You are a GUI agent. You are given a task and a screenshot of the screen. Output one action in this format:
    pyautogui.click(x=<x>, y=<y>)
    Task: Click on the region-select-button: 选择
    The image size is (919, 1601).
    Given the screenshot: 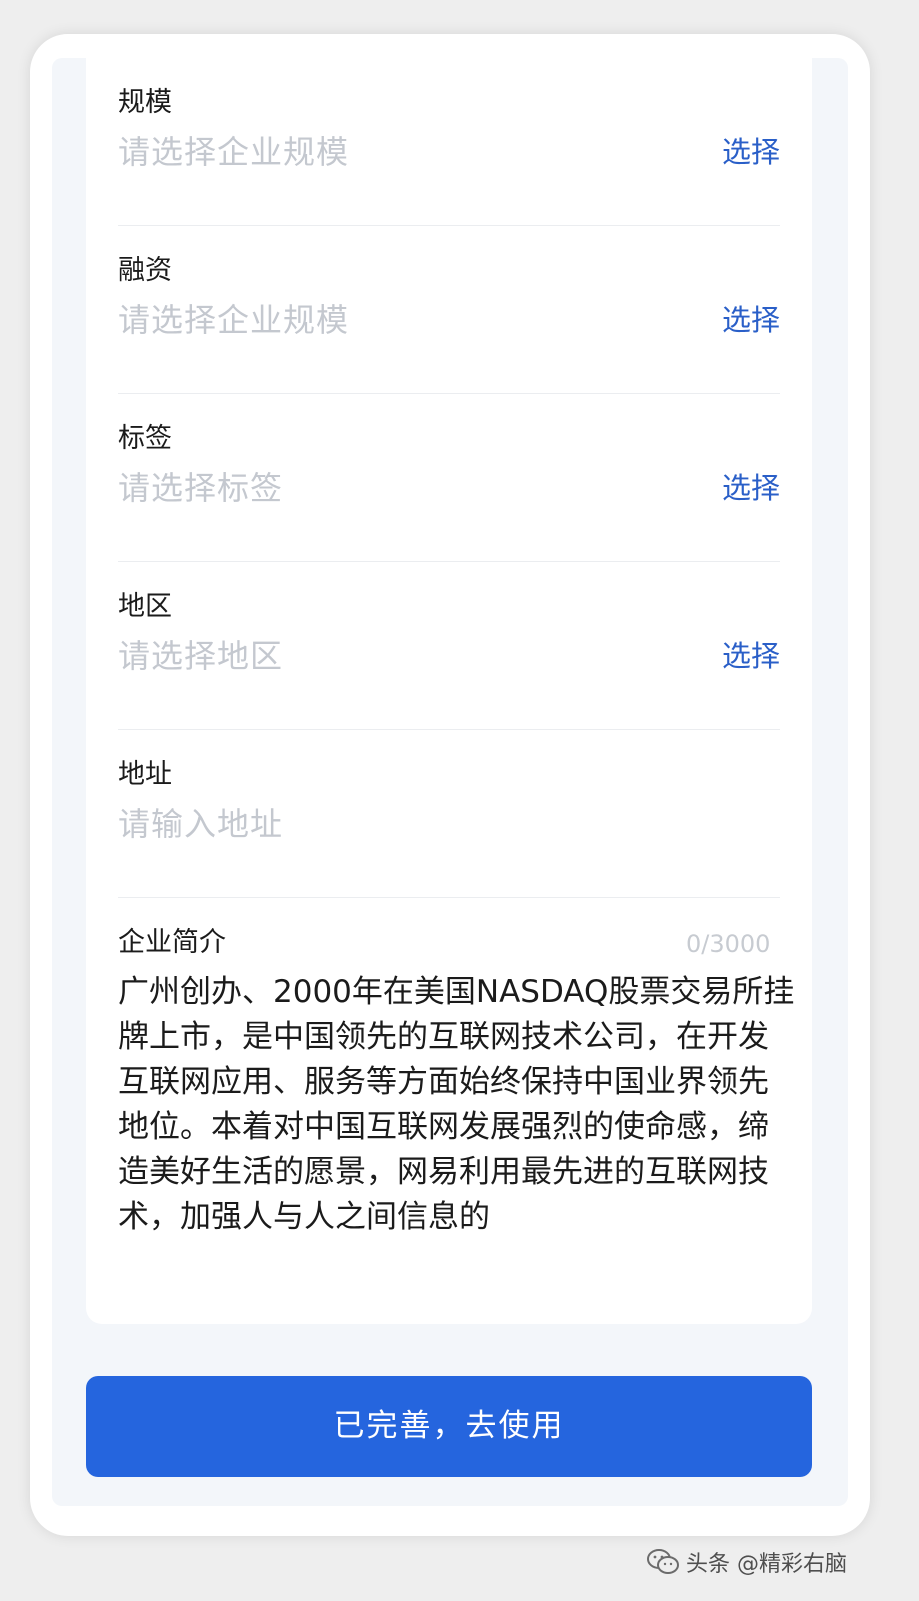 What is the action you would take?
    pyautogui.click(x=751, y=656)
    